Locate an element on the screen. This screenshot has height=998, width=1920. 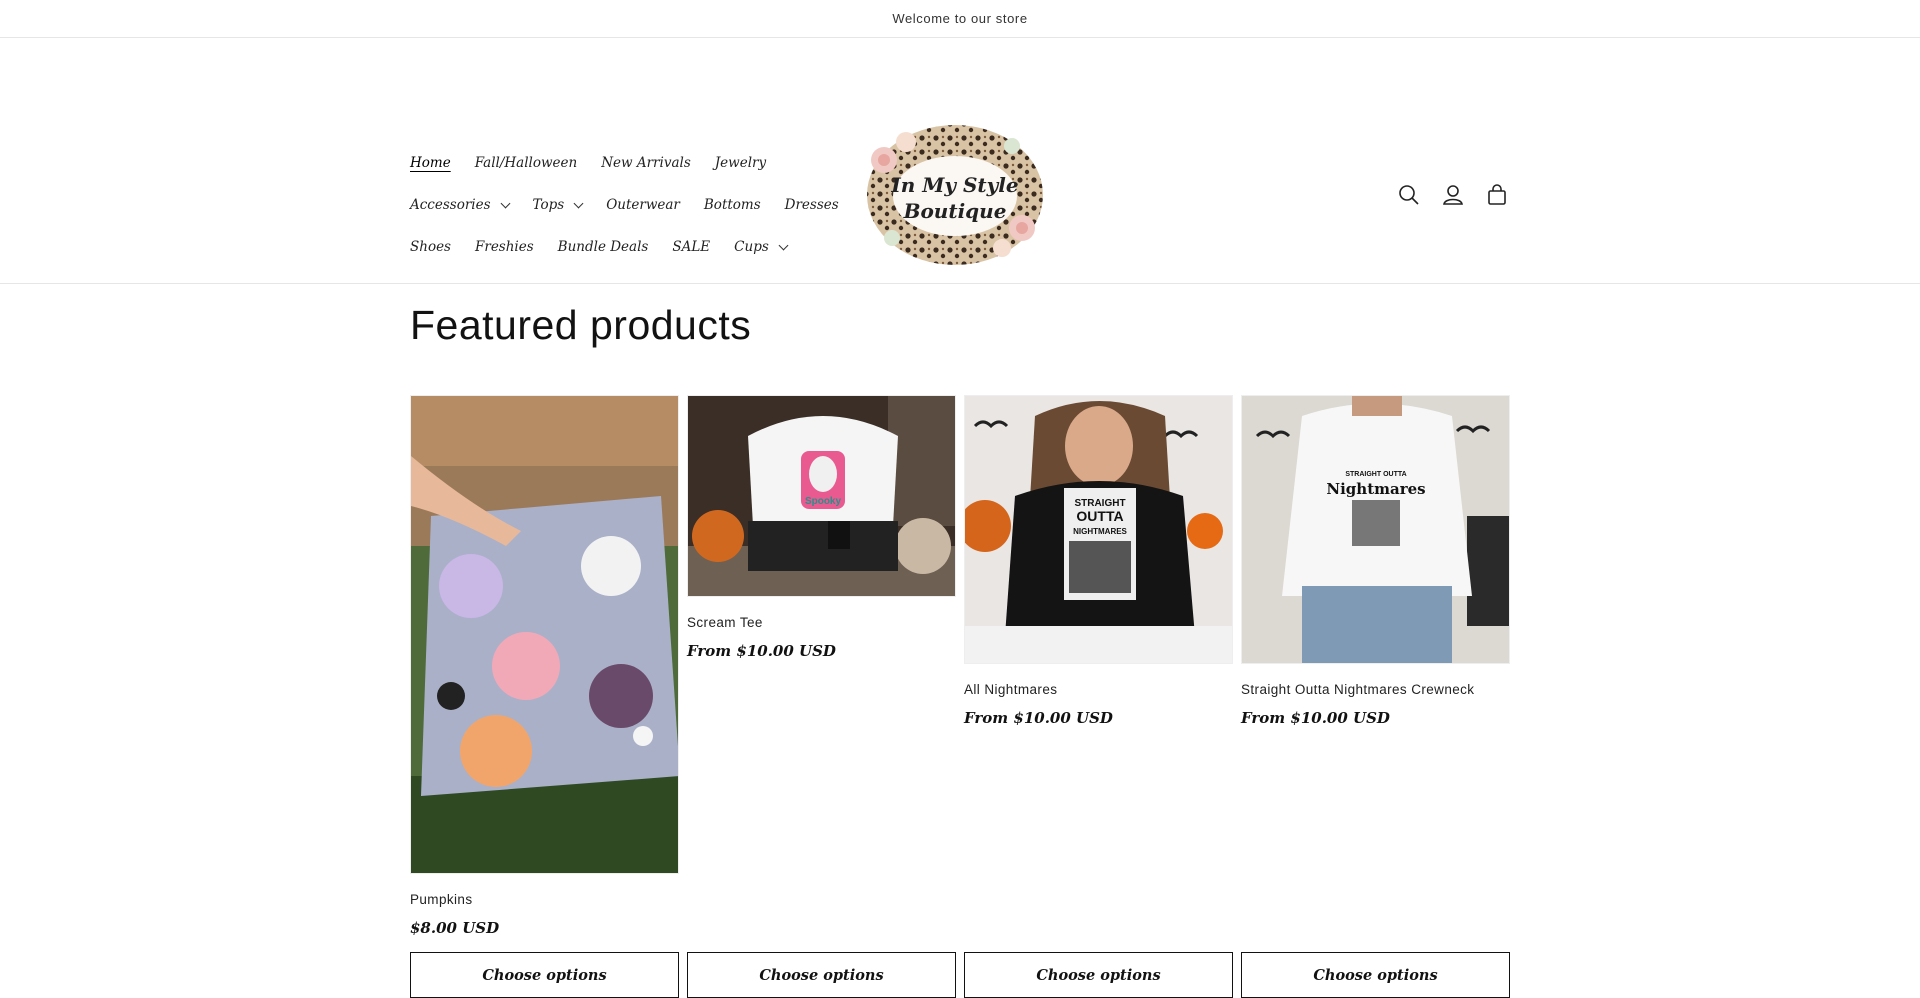
product-card: Spooky Scream Tee From $10.00 USD is located at coordinates (821, 527).